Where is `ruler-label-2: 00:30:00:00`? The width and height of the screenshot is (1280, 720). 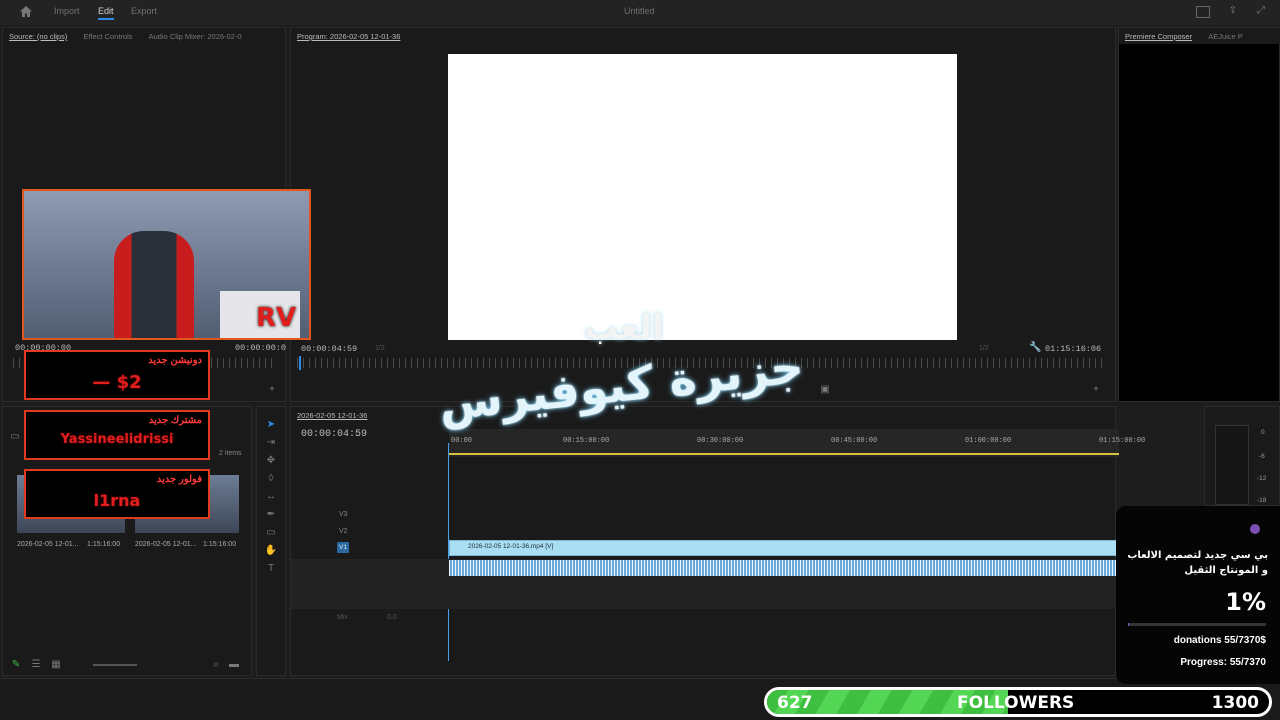
ruler-label-2: 00:30:00:00 is located at coordinates (720, 441).